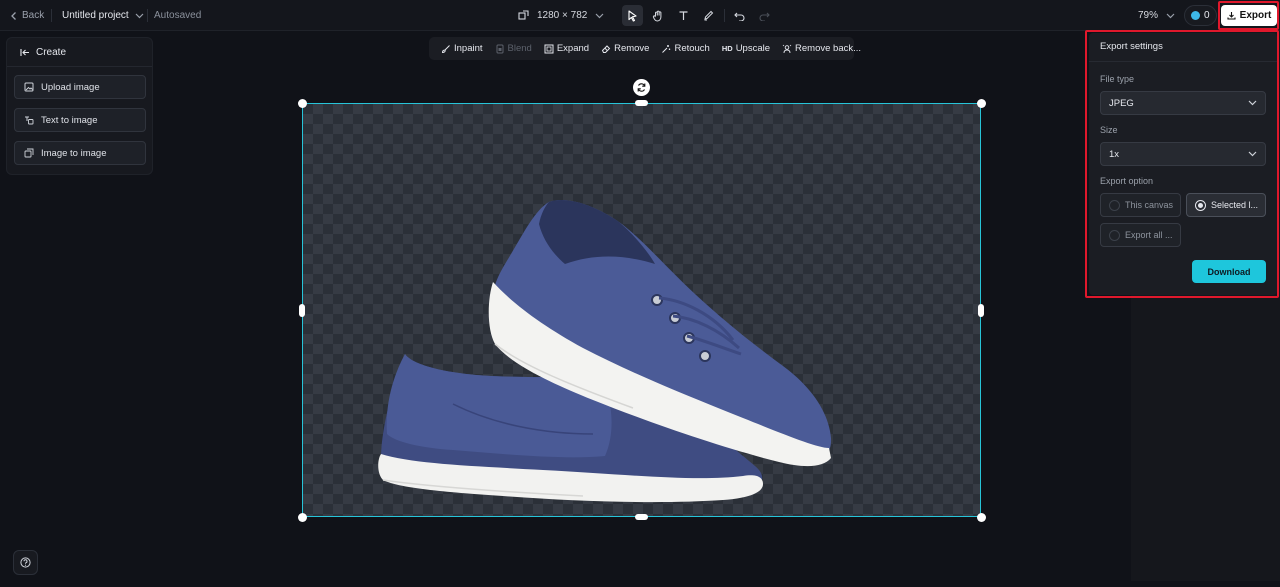 The width and height of the screenshot is (1280, 587). I want to click on cursor-icon, so click(632, 15).